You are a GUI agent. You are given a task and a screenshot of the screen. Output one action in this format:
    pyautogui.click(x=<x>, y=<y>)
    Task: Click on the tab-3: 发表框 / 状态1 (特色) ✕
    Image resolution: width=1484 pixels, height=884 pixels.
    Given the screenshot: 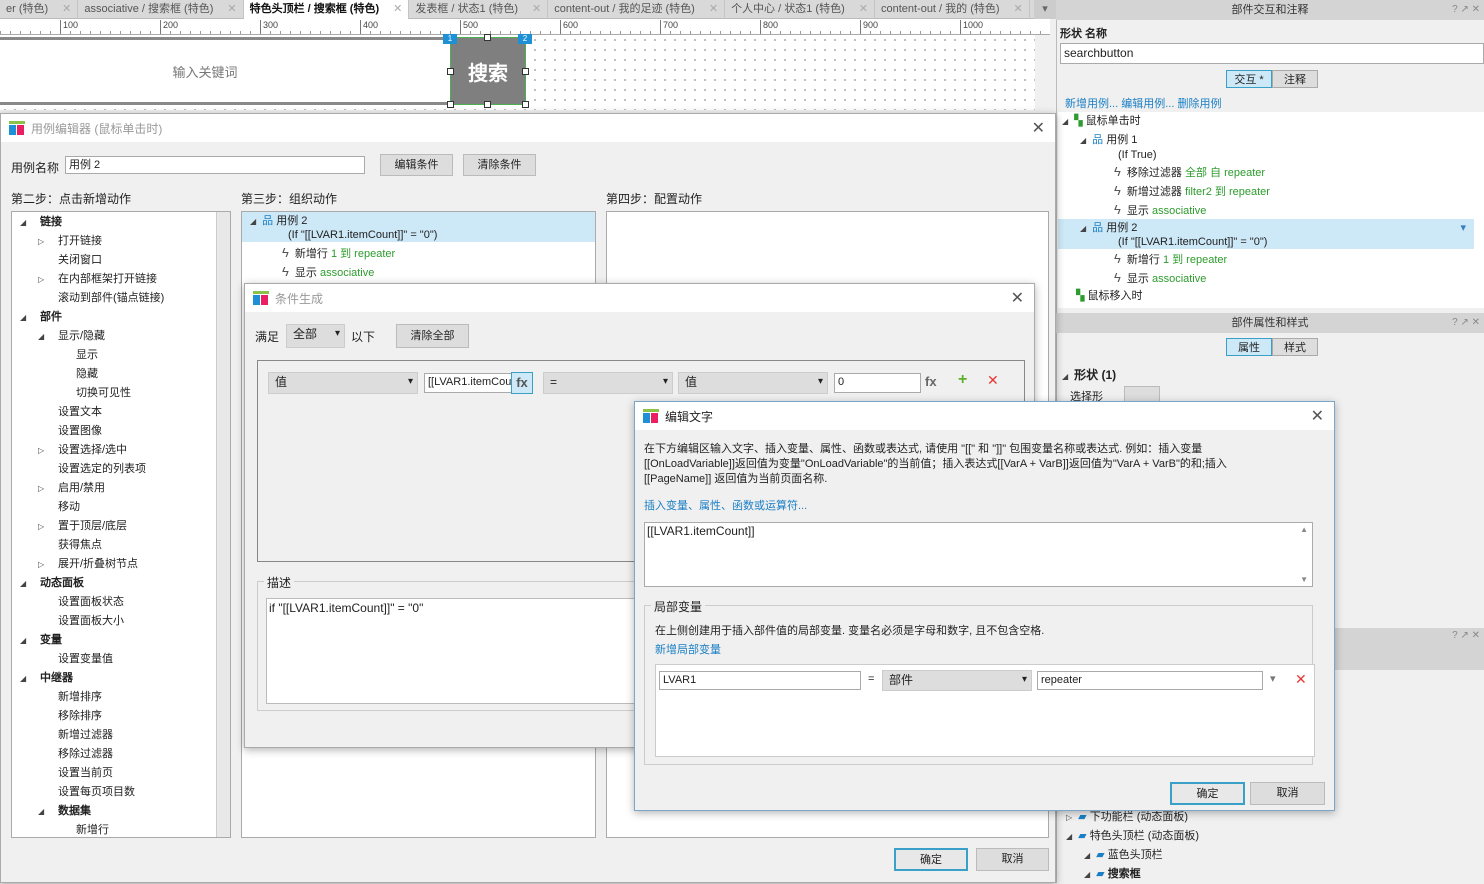 What is the action you would take?
    pyautogui.click(x=479, y=9)
    